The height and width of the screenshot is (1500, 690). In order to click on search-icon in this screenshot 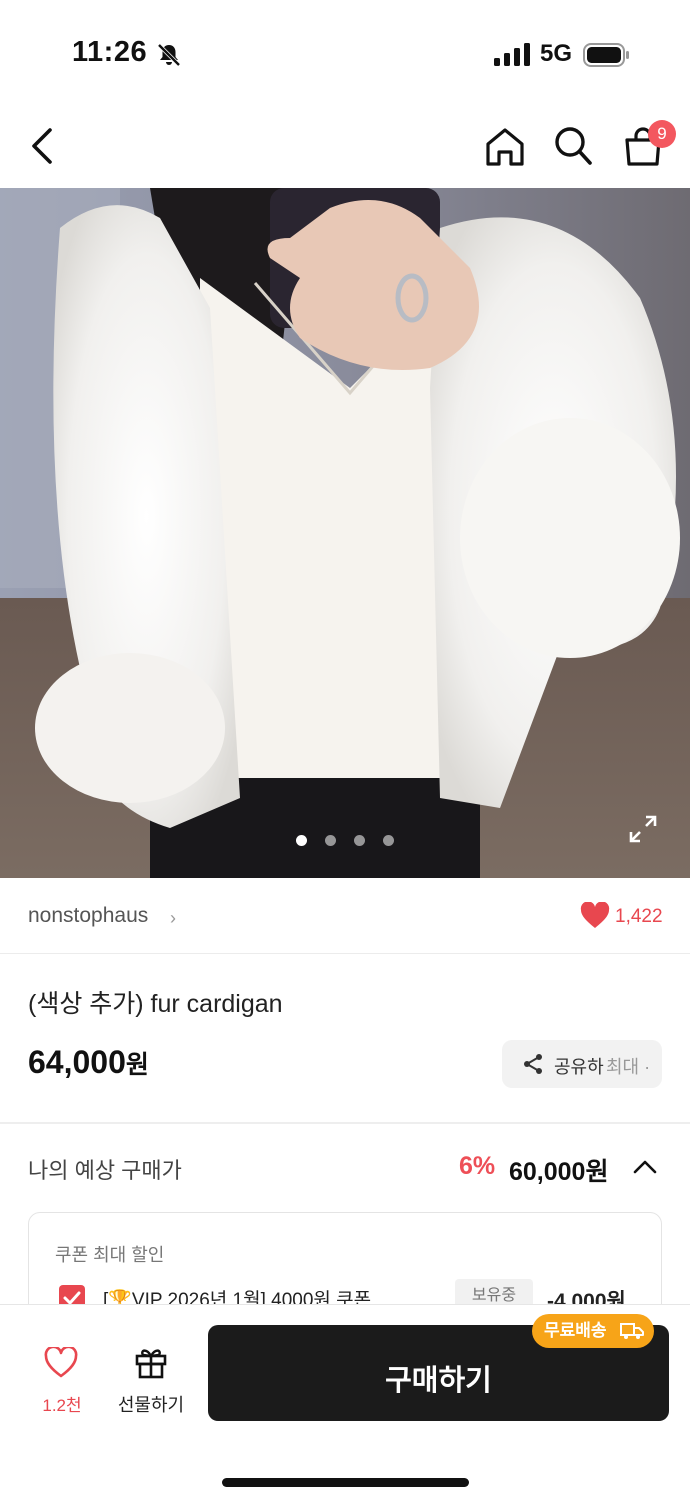, I will do `click(573, 146)`.